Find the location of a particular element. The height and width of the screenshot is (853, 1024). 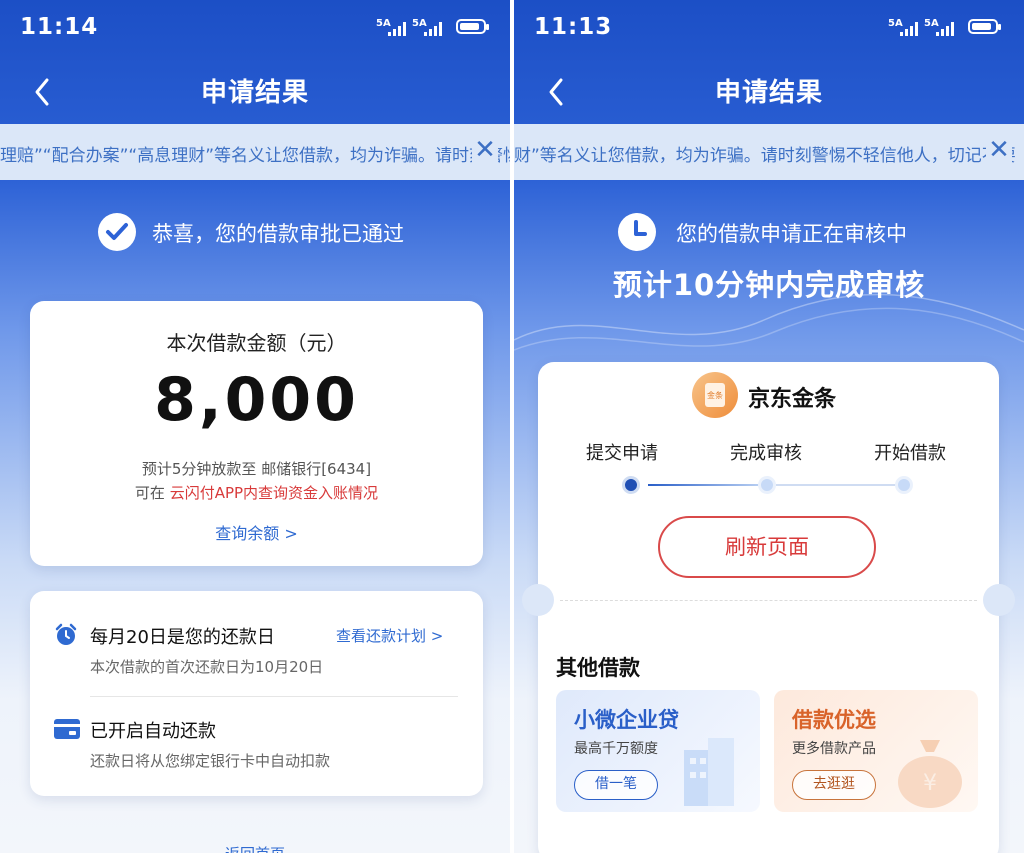

status-time: 11:14 is located at coordinates (59, 27).